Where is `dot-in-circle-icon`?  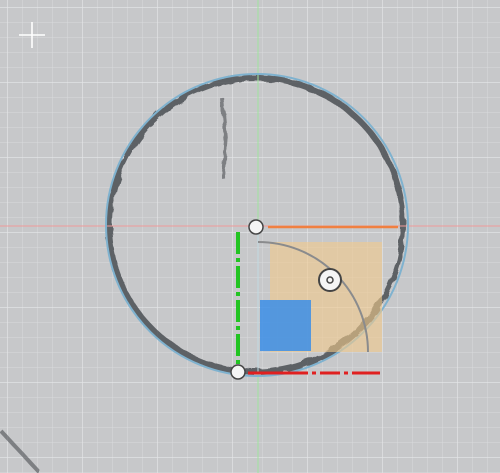
dot-in-circle-icon is located at coordinates (330, 280).